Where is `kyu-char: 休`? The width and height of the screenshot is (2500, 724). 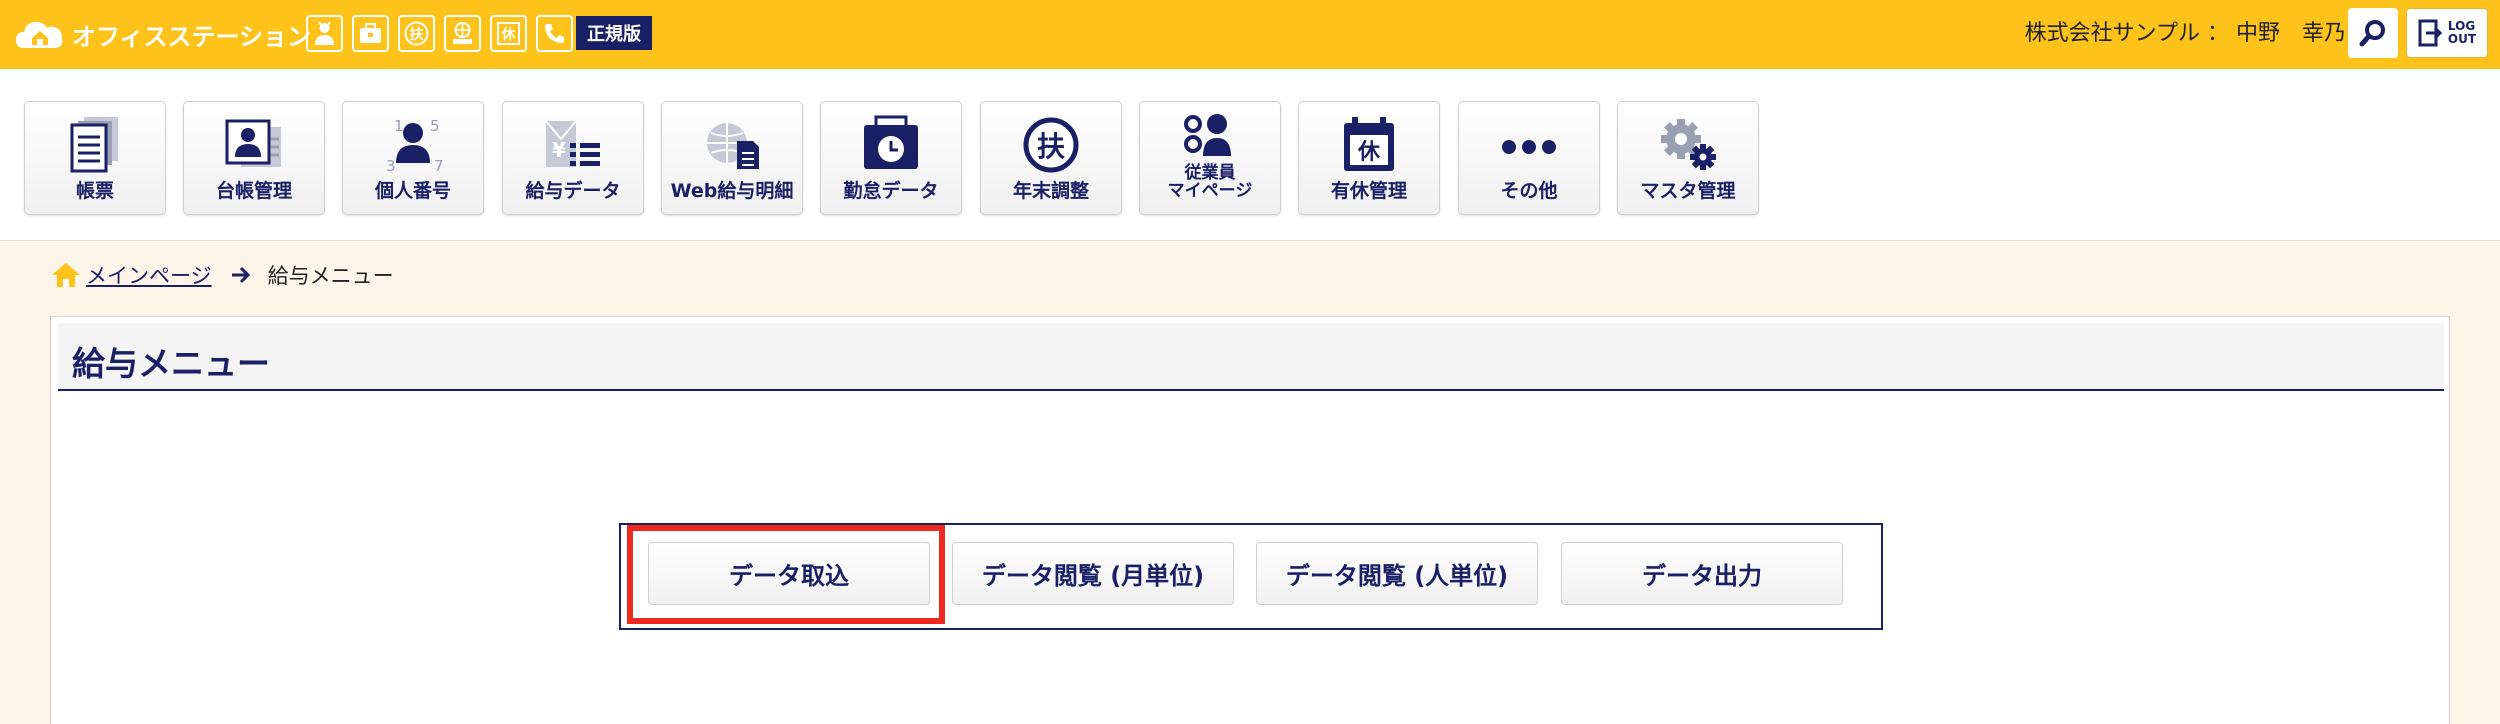
kyu-char: 休 is located at coordinates (509, 34).